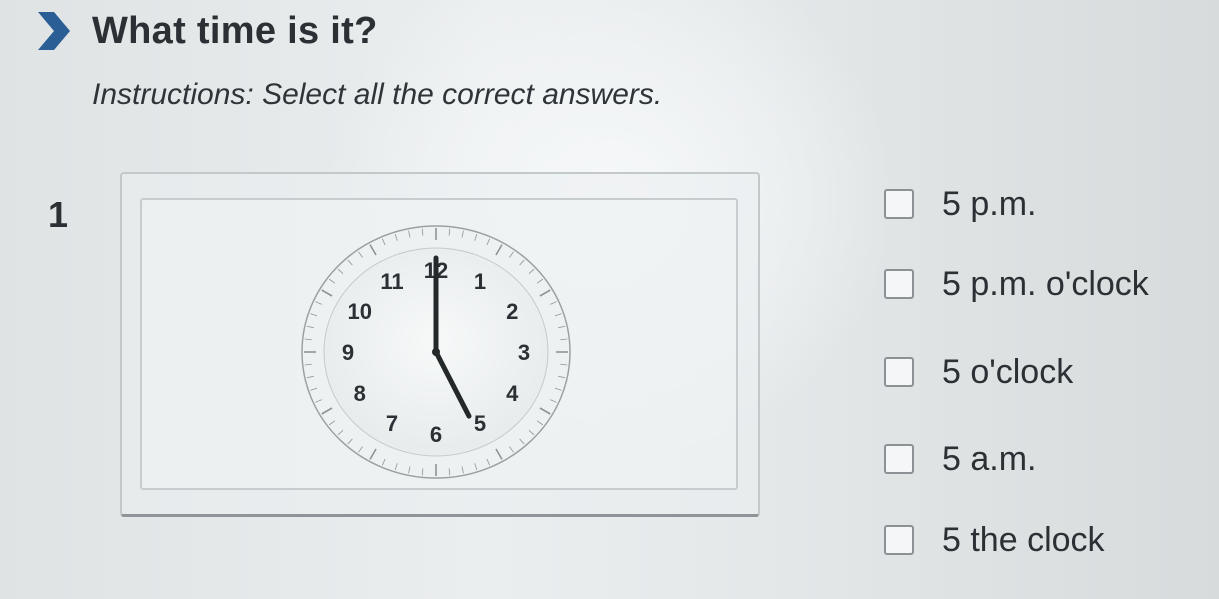 The height and width of the screenshot is (599, 1219). What do you see at coordinates (436, 434) in the screenshot?
I see `clock-number: 6` at bounding box center [436, 434].